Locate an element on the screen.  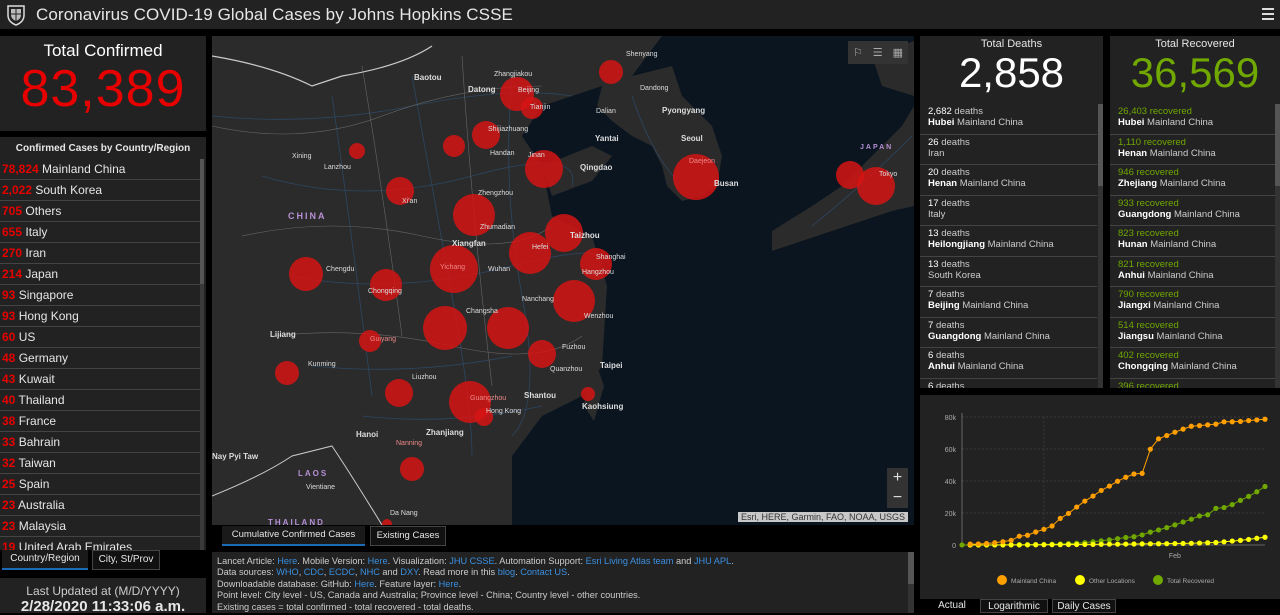
deaths-row: 7 deaths Beijing Mainland China is located at coordinates (1008, 302).